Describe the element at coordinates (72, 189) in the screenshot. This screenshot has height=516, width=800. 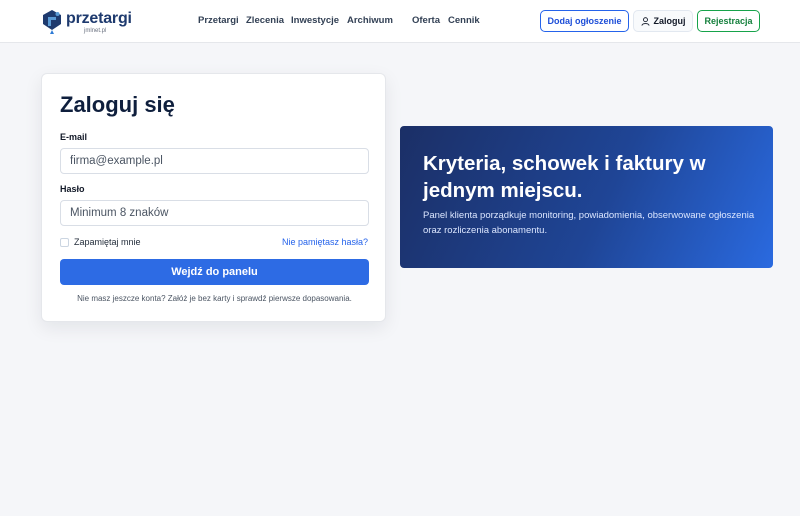
I see `password-label: Hasło` at that location.